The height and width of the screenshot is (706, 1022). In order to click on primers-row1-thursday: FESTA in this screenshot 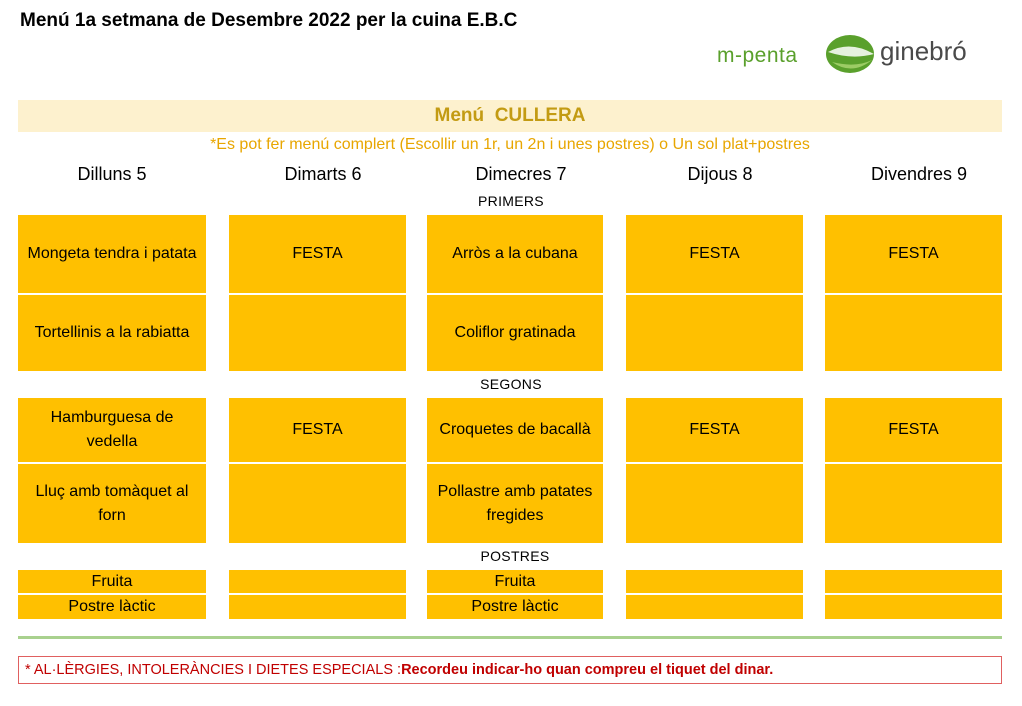, I will do `click(714, 254)`.